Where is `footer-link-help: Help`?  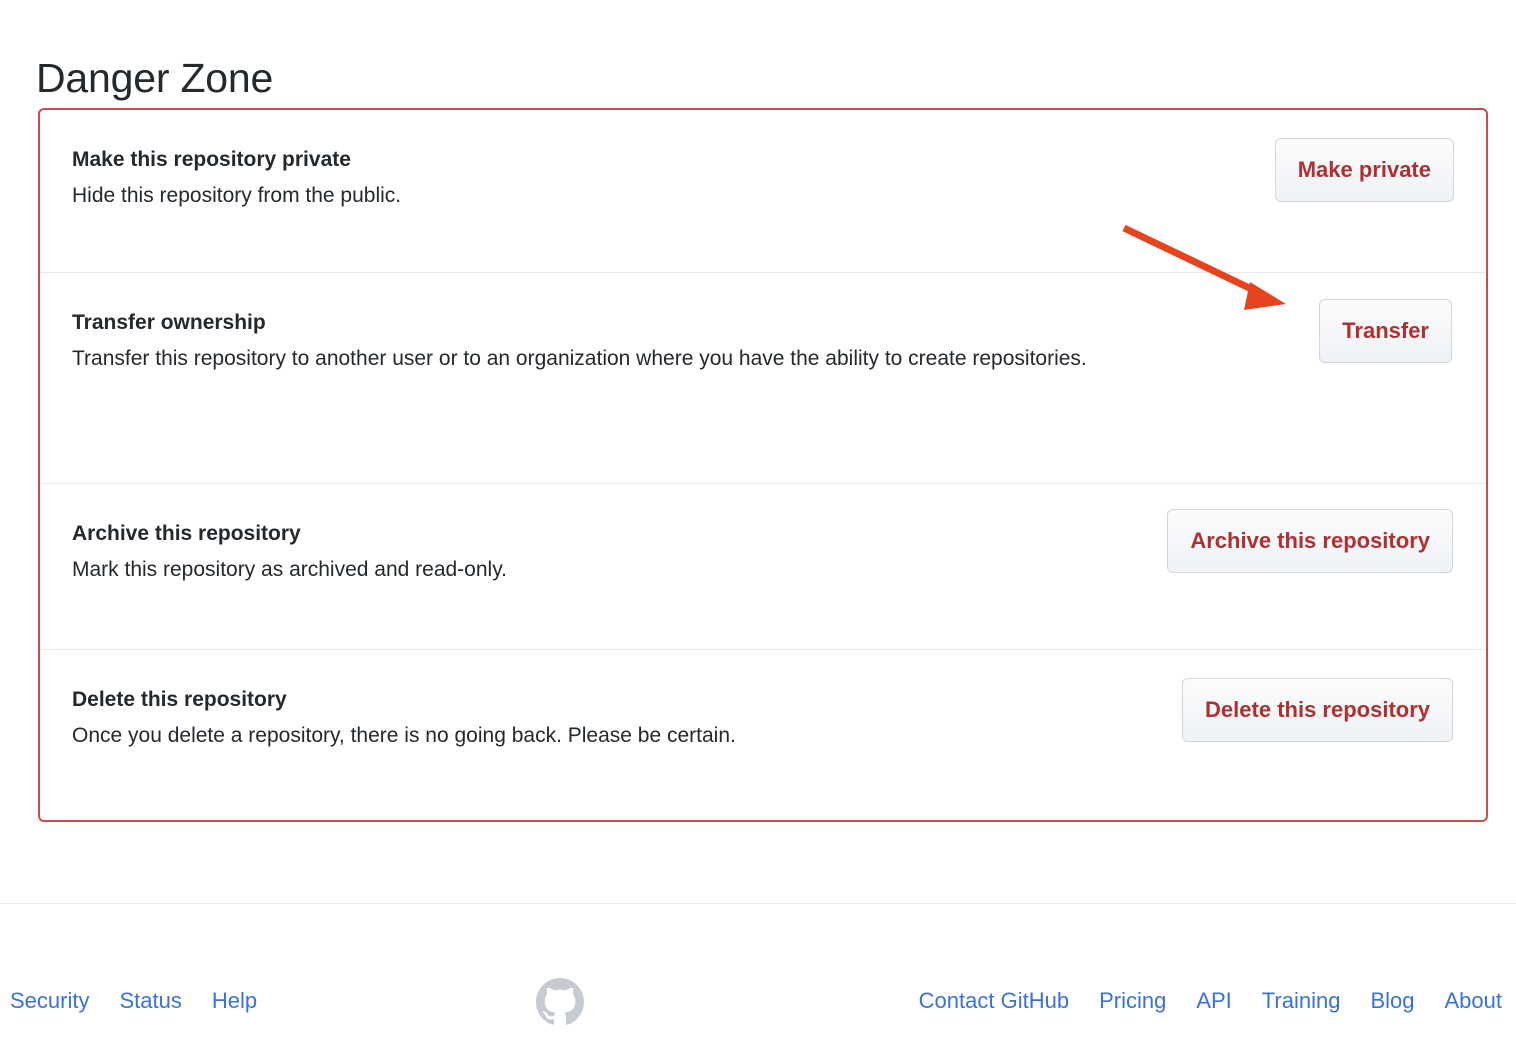
footer-link-help: Help is located at coordinates (234, 1001).